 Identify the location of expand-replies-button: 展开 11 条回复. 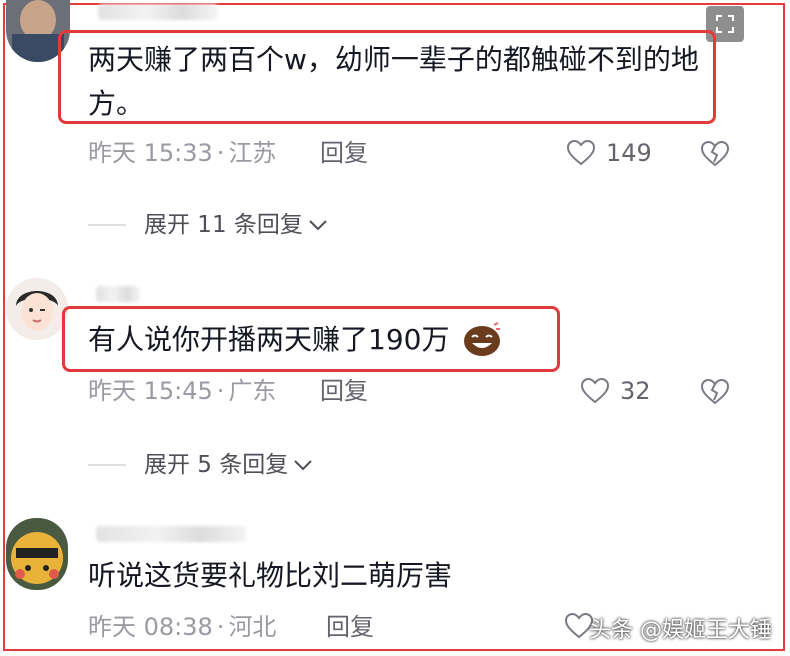
(208, 225).